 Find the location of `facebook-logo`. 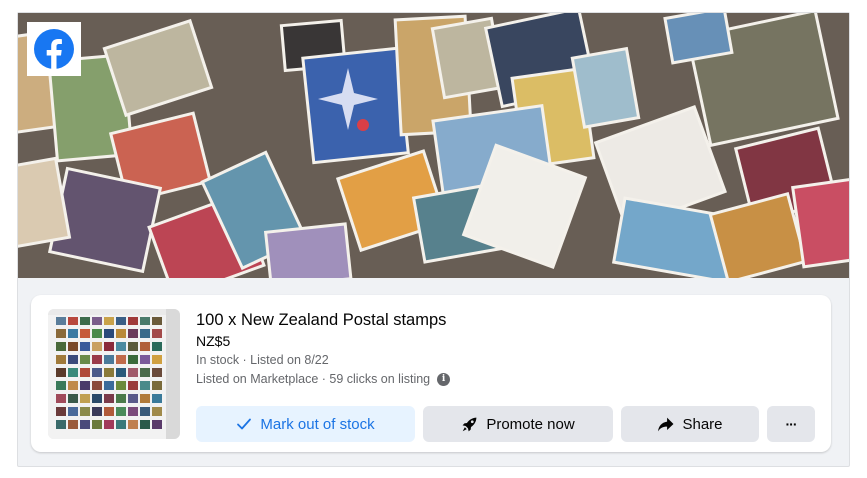

facebook-logo is located at coordinates (54, 49).